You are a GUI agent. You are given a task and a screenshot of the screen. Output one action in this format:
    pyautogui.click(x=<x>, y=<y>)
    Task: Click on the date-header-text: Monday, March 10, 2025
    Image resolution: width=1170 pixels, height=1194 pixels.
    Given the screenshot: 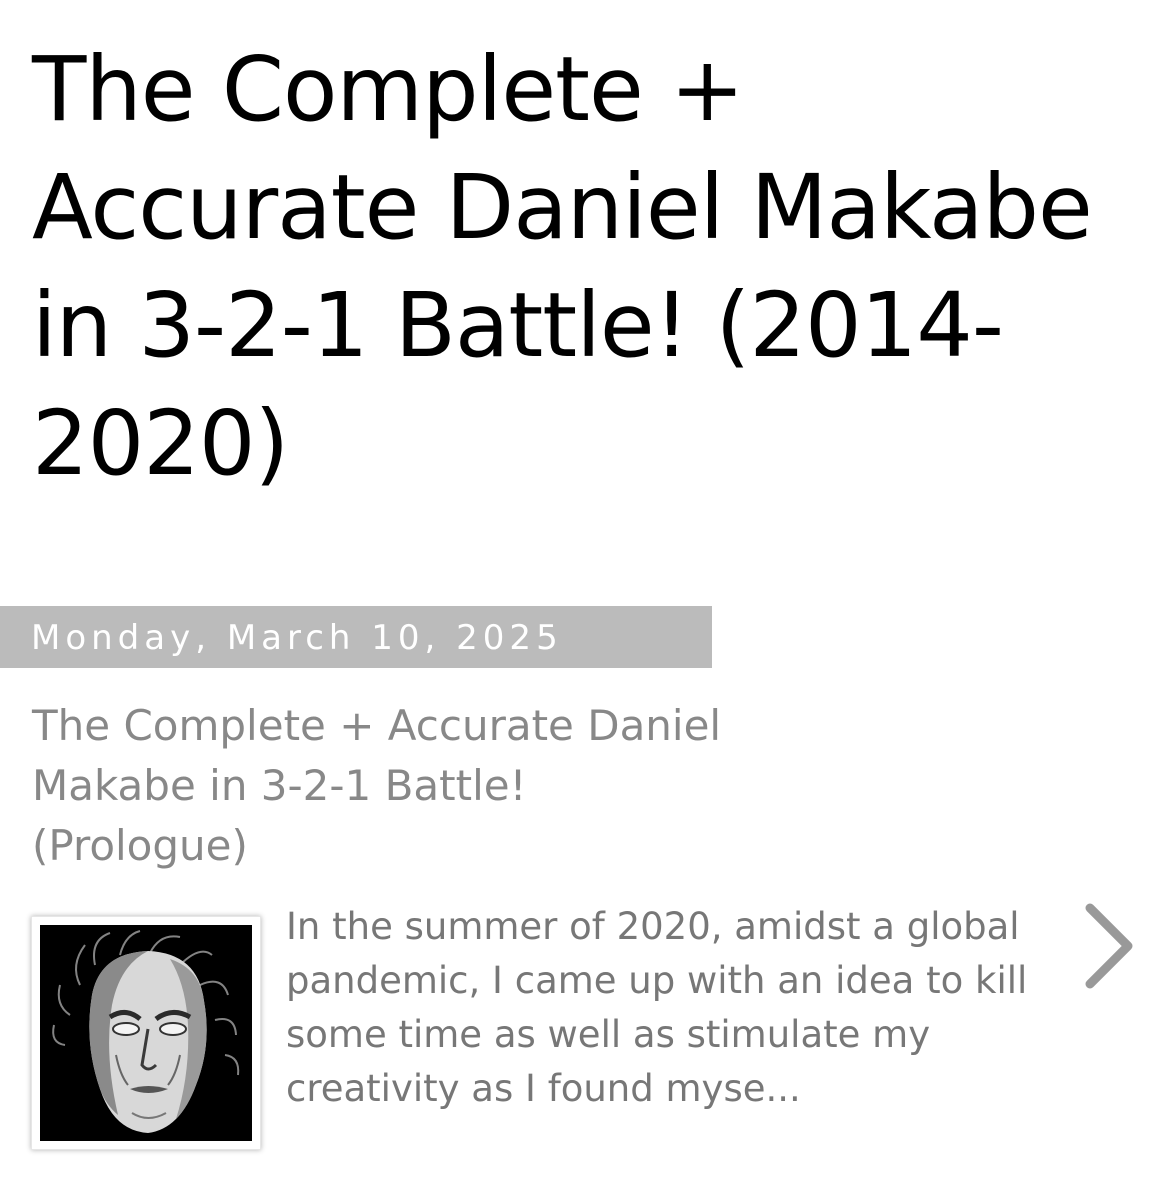 What is the action you would take?
    pyautogui.click(x=297, y=638)
    